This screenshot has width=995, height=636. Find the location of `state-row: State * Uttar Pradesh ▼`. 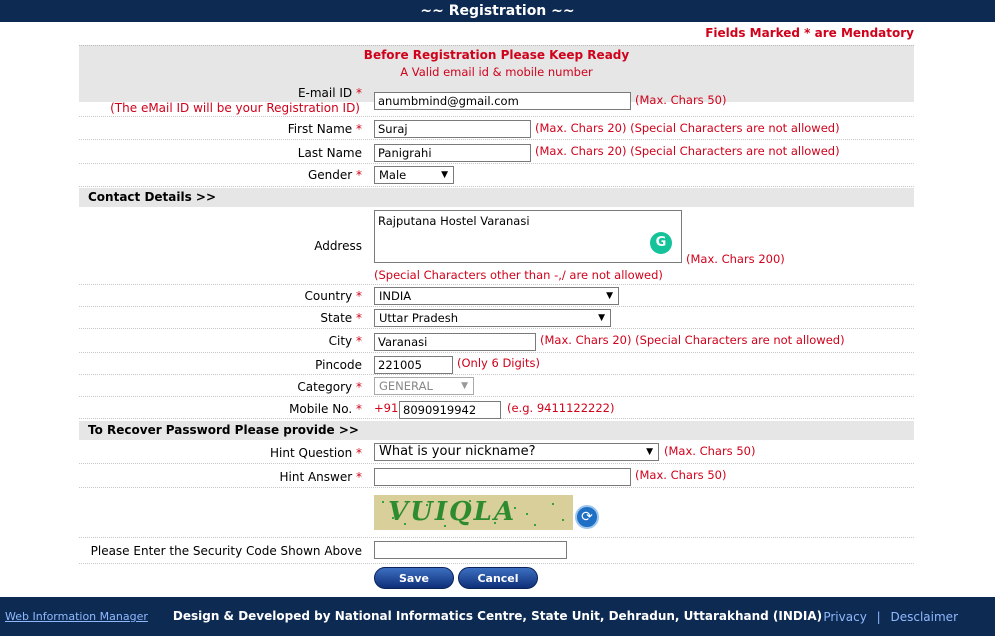

state-row: State * Uttar Pradesh ▼ is located at coordinates (496, 318).